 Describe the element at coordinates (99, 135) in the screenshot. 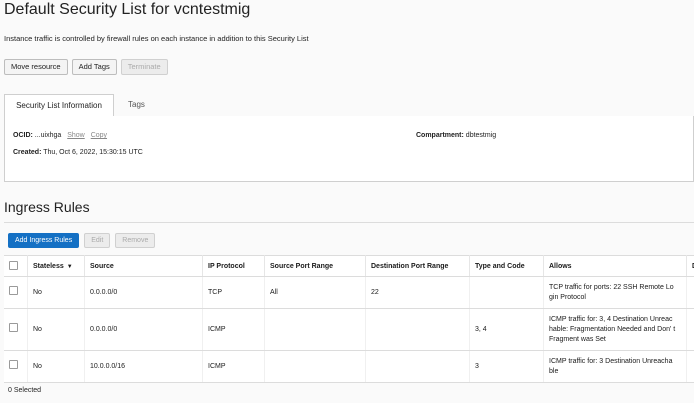

I see `ocid-copy-link: Copy` at that location.